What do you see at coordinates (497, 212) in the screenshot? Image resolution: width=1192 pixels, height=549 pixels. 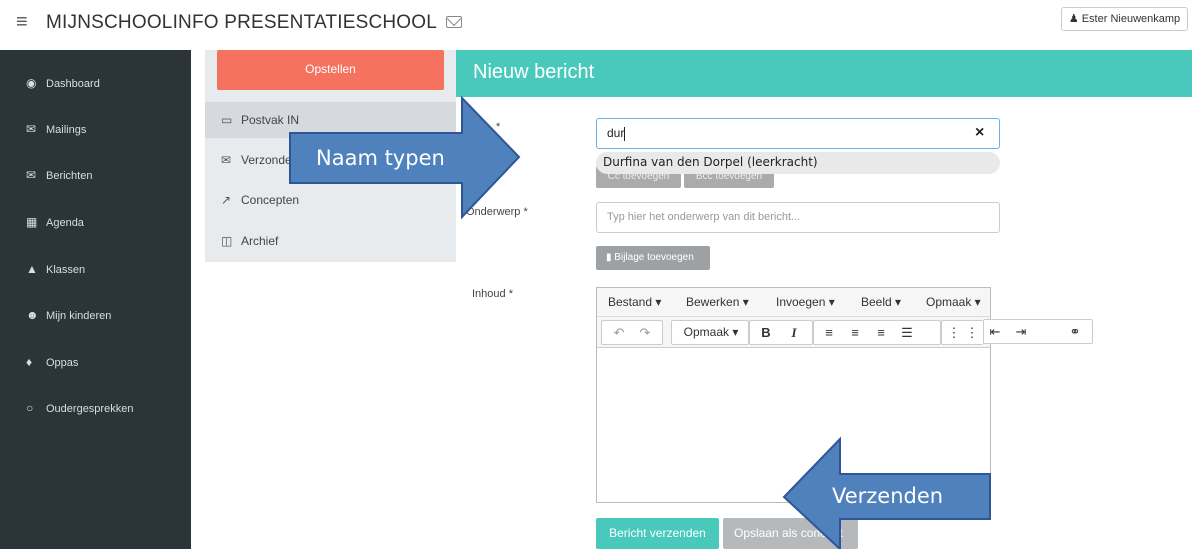 I see `subject-label: Onderwerp *` at bounding box center [497, 212].